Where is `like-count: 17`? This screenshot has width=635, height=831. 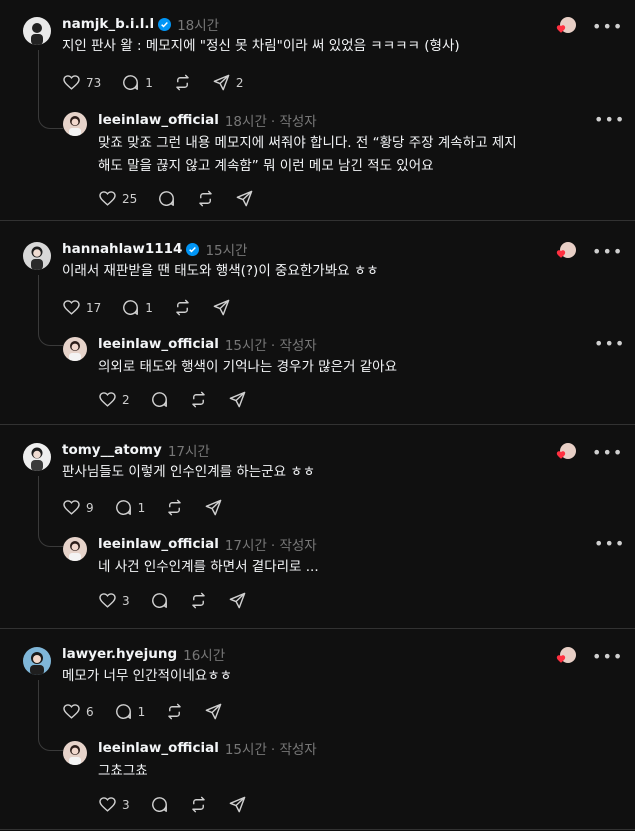 like-count: 17 is located at coordinates (94, 307).